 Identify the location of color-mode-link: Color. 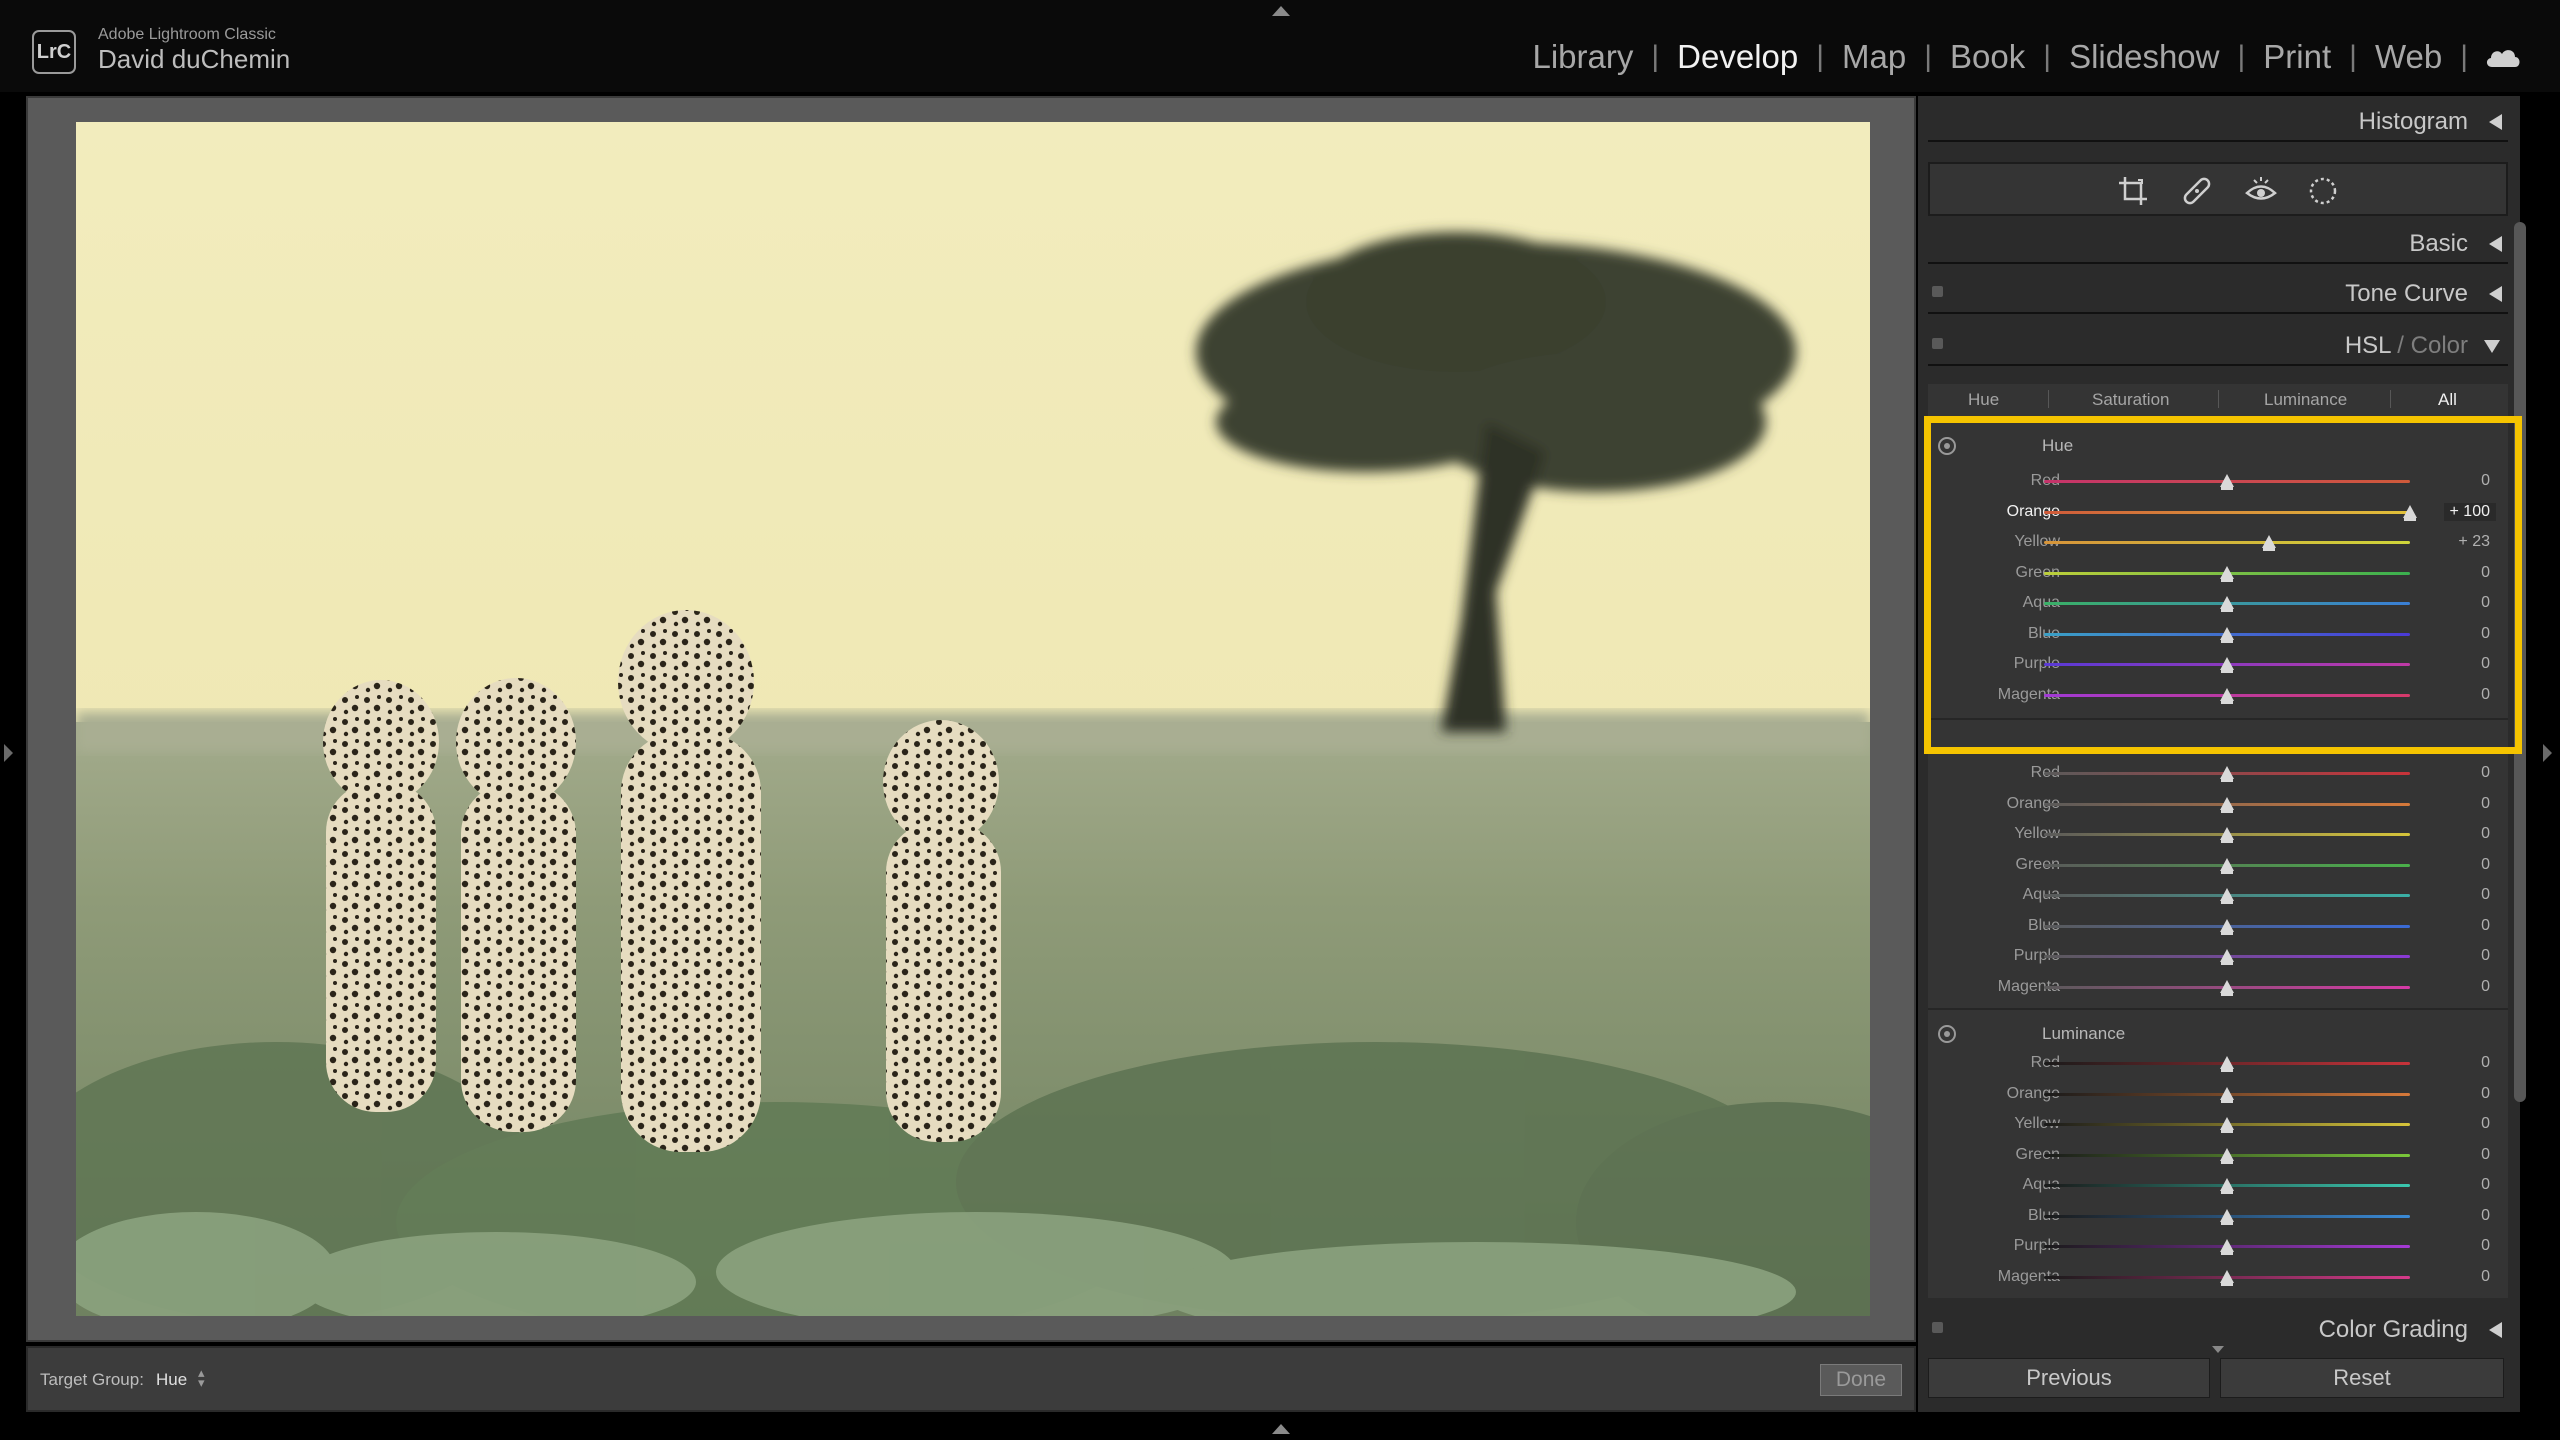
(2439, 345).